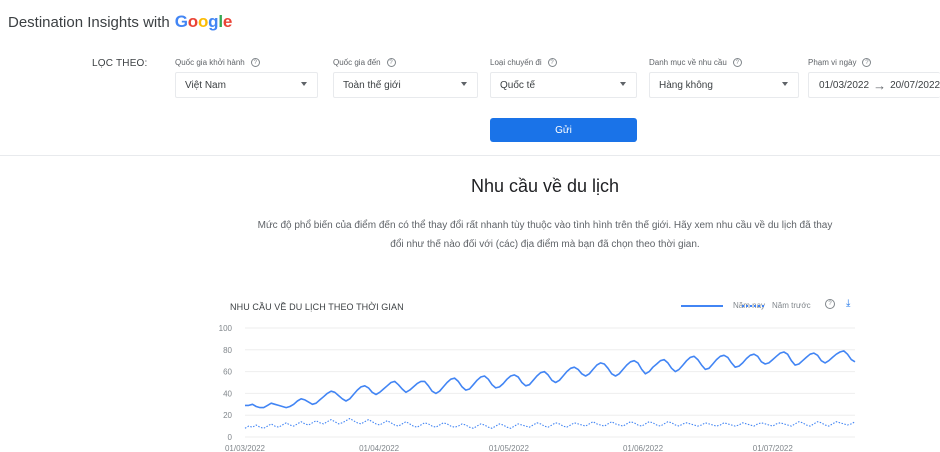  Describe the element at coordinates (702, 305) in the screenshot. I see `solid-line-swatch` at that location.